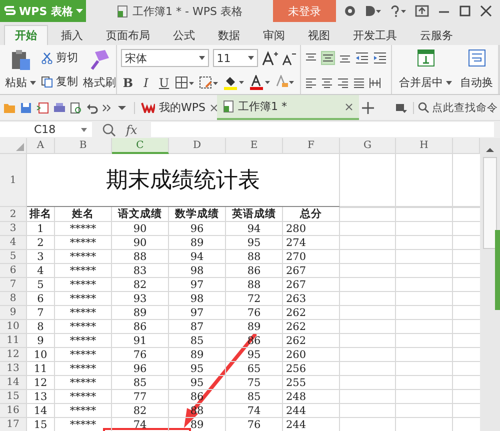 This screenshot has height=431, width=500. Describe the element at coordinates (13, 271) in the screenshot. I see `row-number: 6` at that location.